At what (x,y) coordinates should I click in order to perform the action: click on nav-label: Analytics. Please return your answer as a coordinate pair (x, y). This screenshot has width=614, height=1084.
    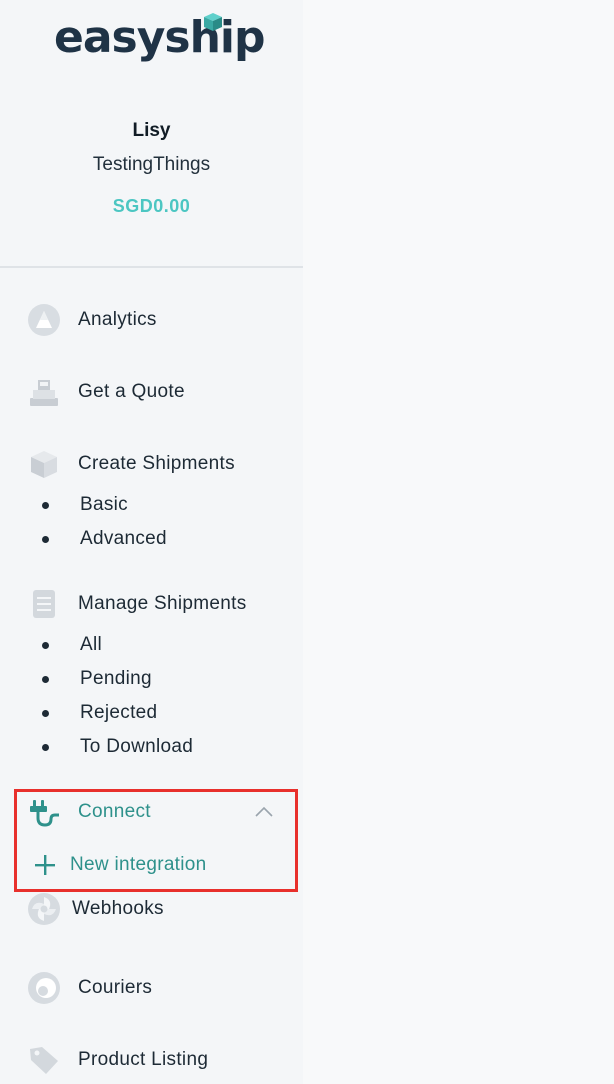
    Looking at the image, I should click on (117, 319).